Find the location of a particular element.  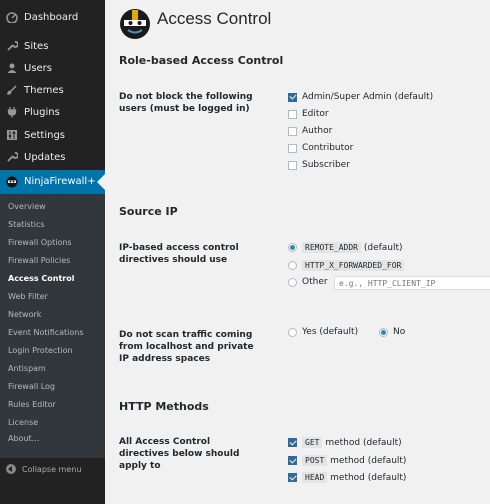

option-code: HEAD is located at coordinates (315, 477).